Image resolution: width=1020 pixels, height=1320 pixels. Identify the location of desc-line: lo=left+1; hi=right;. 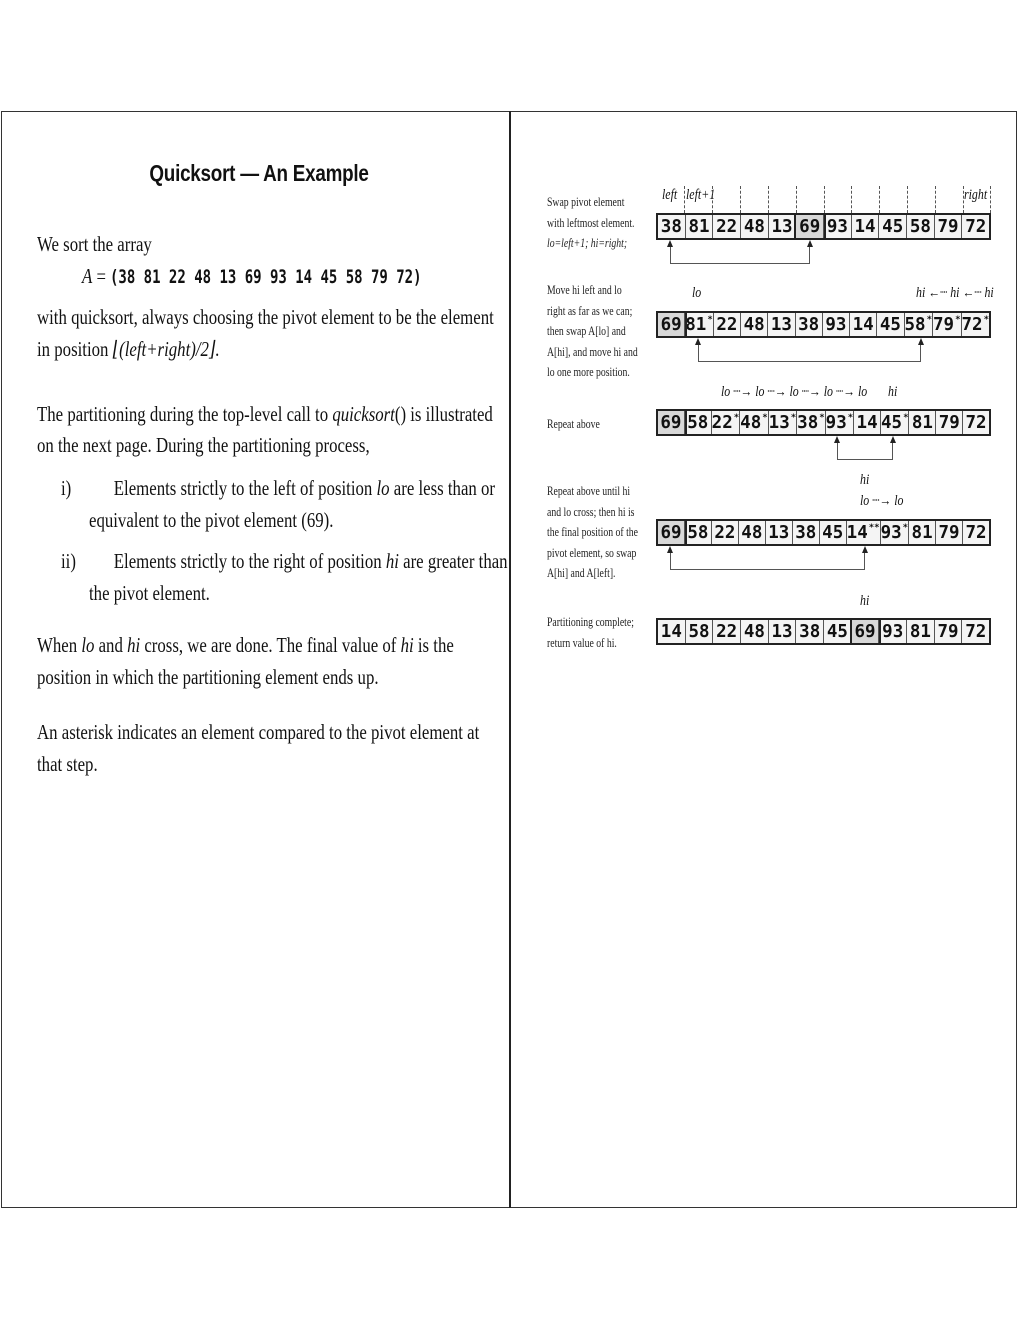
(587, 243).